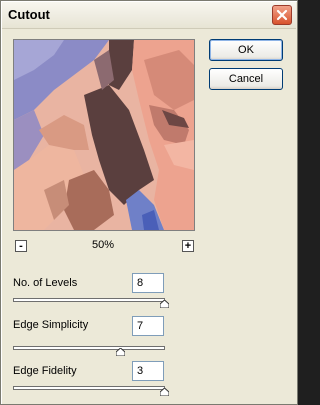 This screenshot has width=320, height=405. Describe the element at coordinates (148, 283) in the screenshot. I see `levels-input: 8` at that location.